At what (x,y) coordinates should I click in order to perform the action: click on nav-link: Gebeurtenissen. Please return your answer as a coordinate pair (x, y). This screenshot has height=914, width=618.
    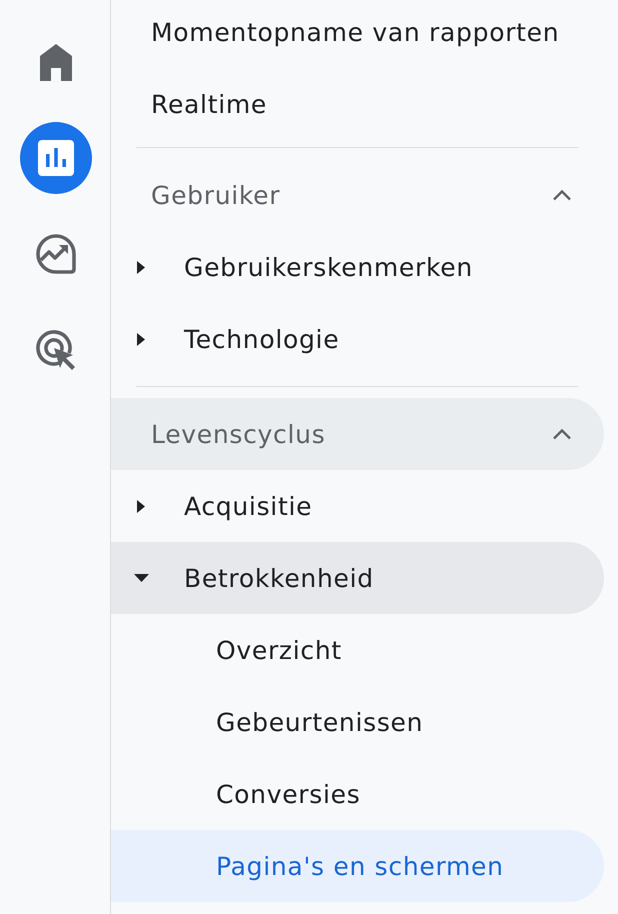
    Looking at the image, I should click on (357, 722).